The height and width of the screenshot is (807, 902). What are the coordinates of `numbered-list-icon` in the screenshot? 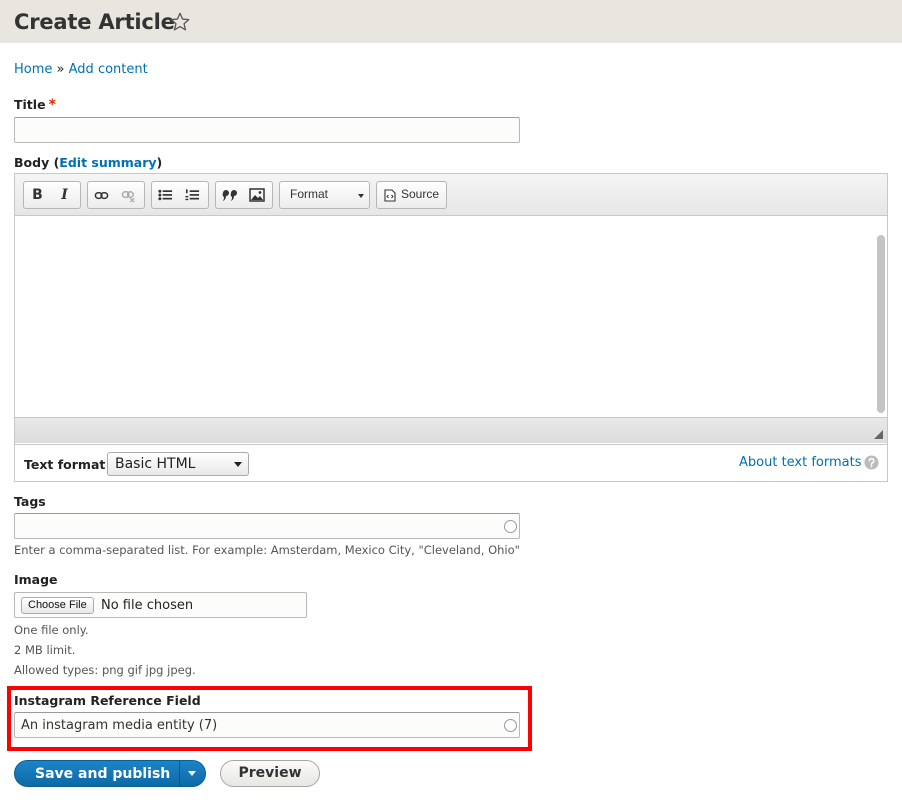 It's located at (192, 195).